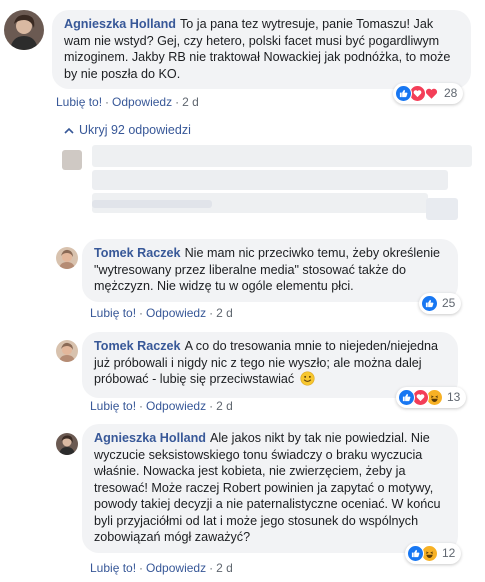  I want to click on blurred-avatar, so click(72, 160).